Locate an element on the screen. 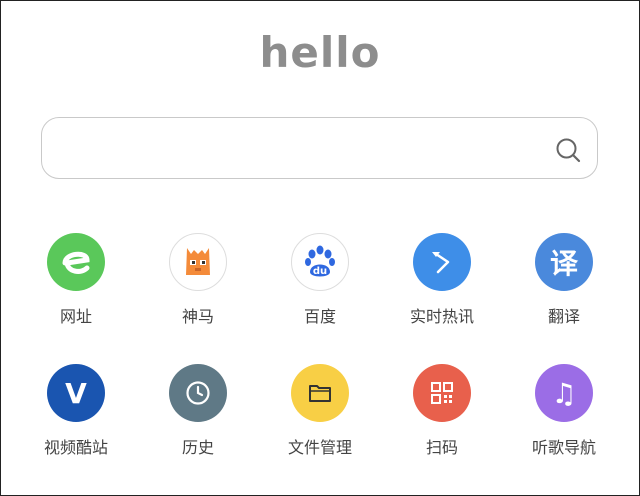 The width and height of the screenshot is (640, 496). arrow-icon is located at coordinates (442, 262).